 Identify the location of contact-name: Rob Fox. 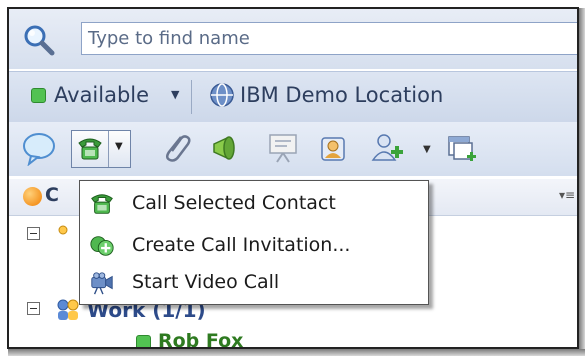
(201, 339).